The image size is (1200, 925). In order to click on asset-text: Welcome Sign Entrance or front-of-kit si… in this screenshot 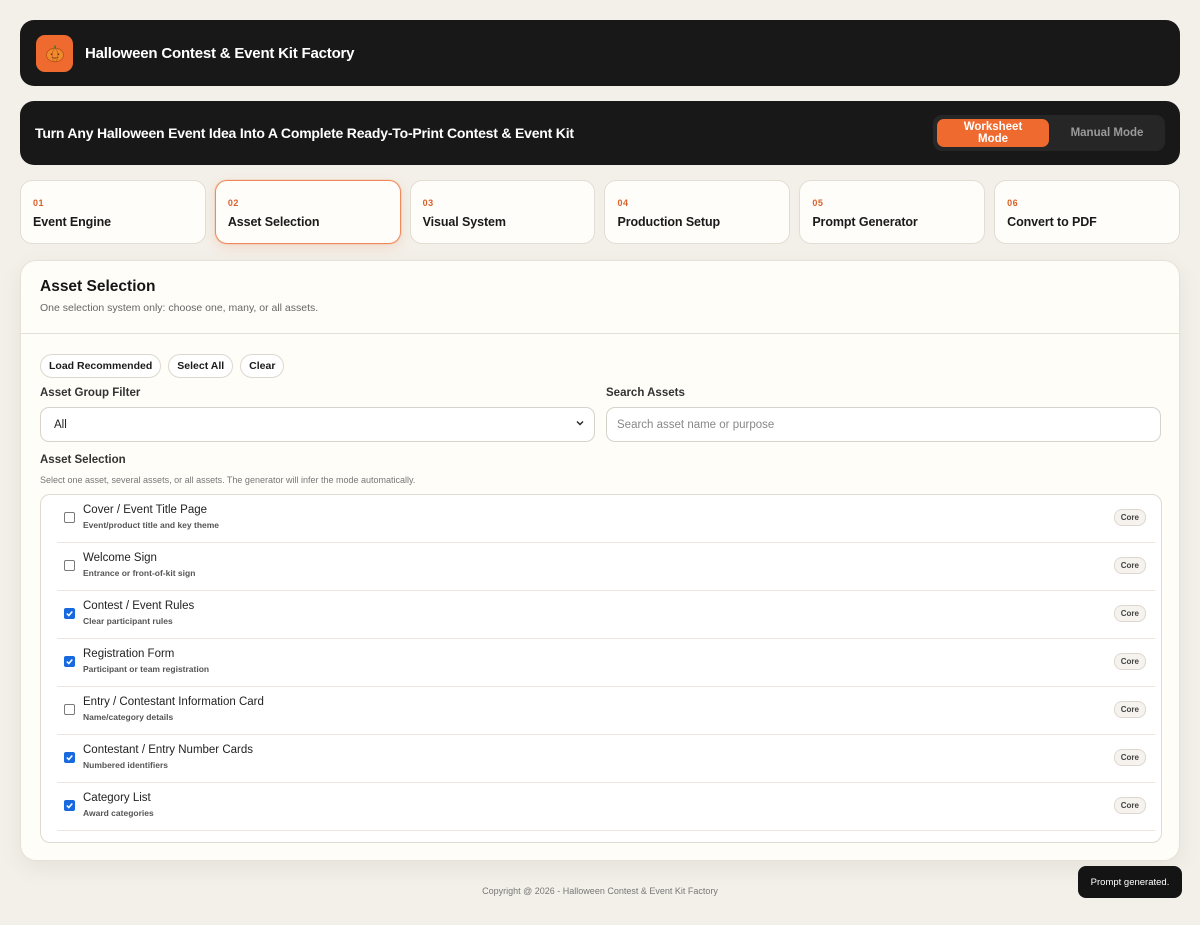, I will do `click(139, 565)`.